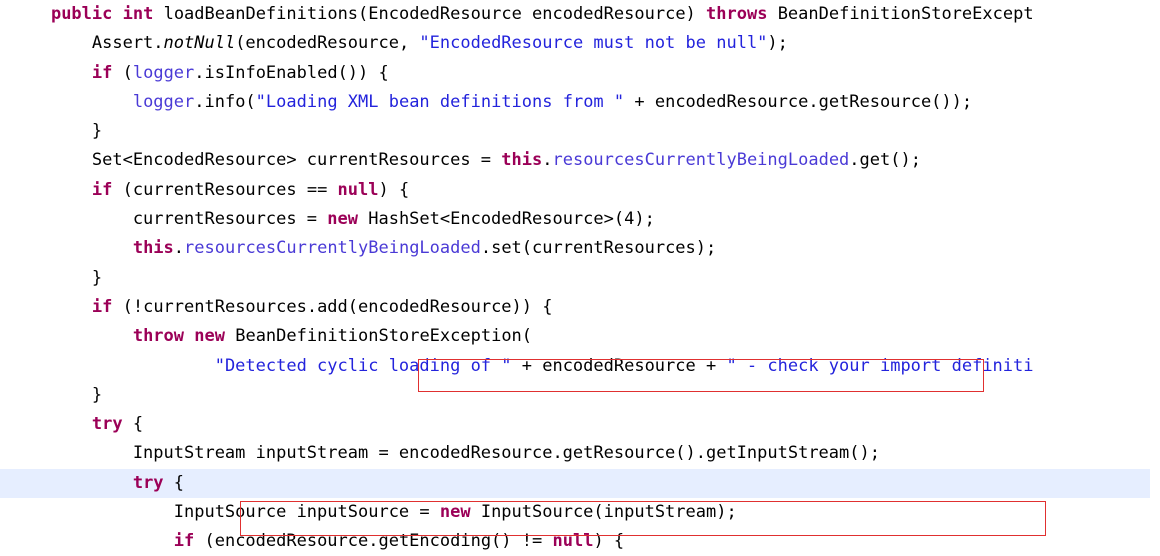 This screenshot has height=556, width=1160. What do you see at coordinates (737, 14) in the screenshot?
I see `keyword-throws: throws` at bounding box center [737, 14].